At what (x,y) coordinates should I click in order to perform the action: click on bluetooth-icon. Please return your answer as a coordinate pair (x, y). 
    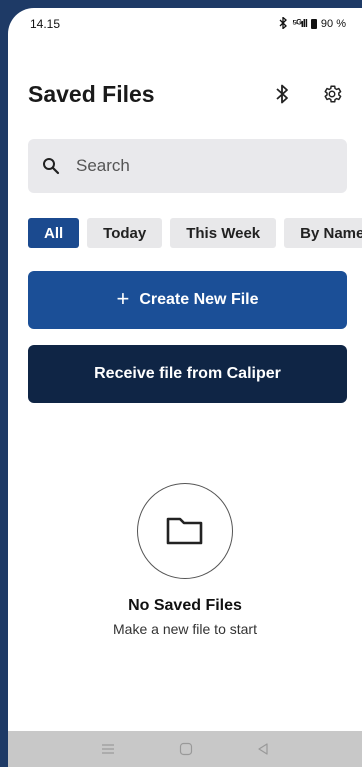
    Looking at the image, I should click on (282, 94).